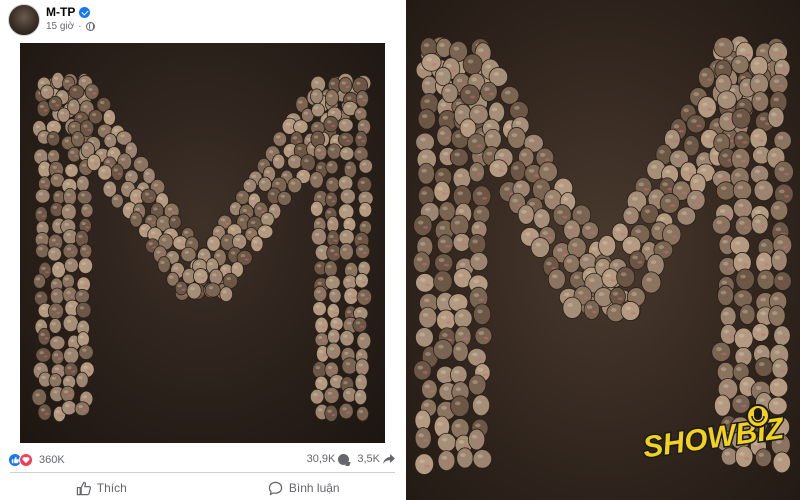 This screenshot has width=800, height=500. Describe the element at coordinates (351, 459) in the screenshot. I see `engagement-counts: 30,9K 3,5K` at that location.